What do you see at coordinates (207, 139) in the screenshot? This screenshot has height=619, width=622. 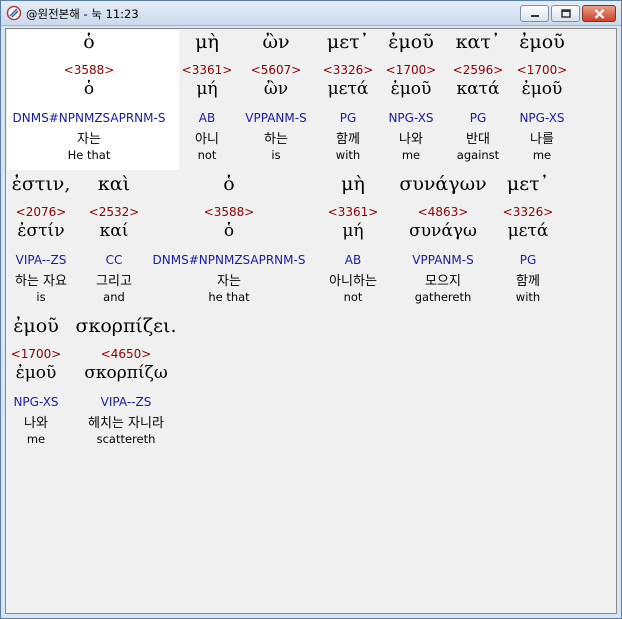 I see `korean-gloss: 아니` at bounding box center [207, 139].